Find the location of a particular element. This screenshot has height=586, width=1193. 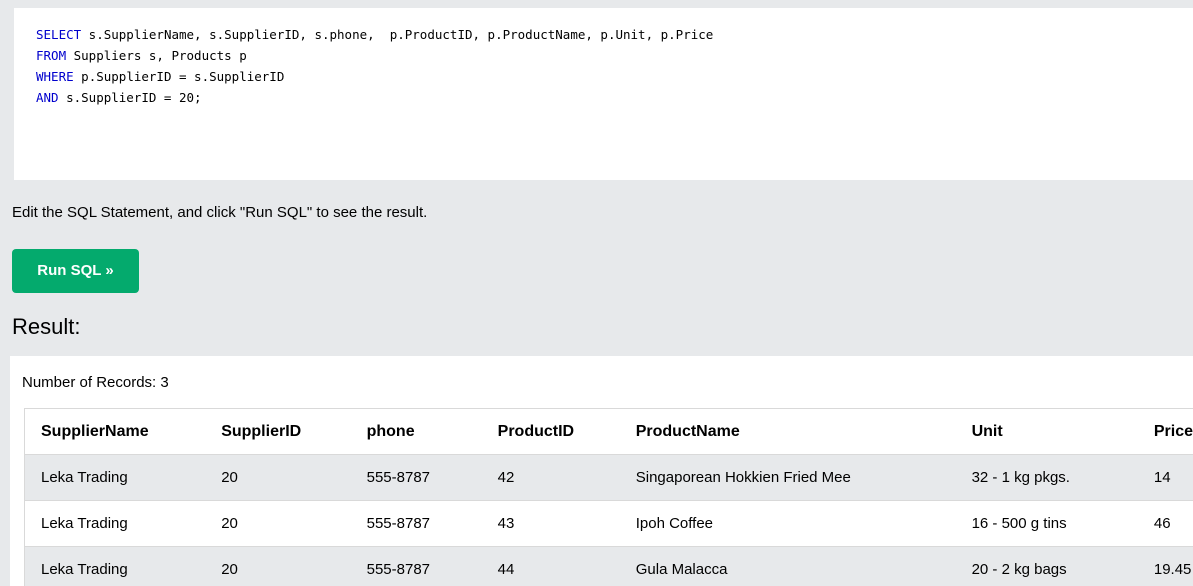

table-cell: 19.45 is located at coordinates (1165, 566).